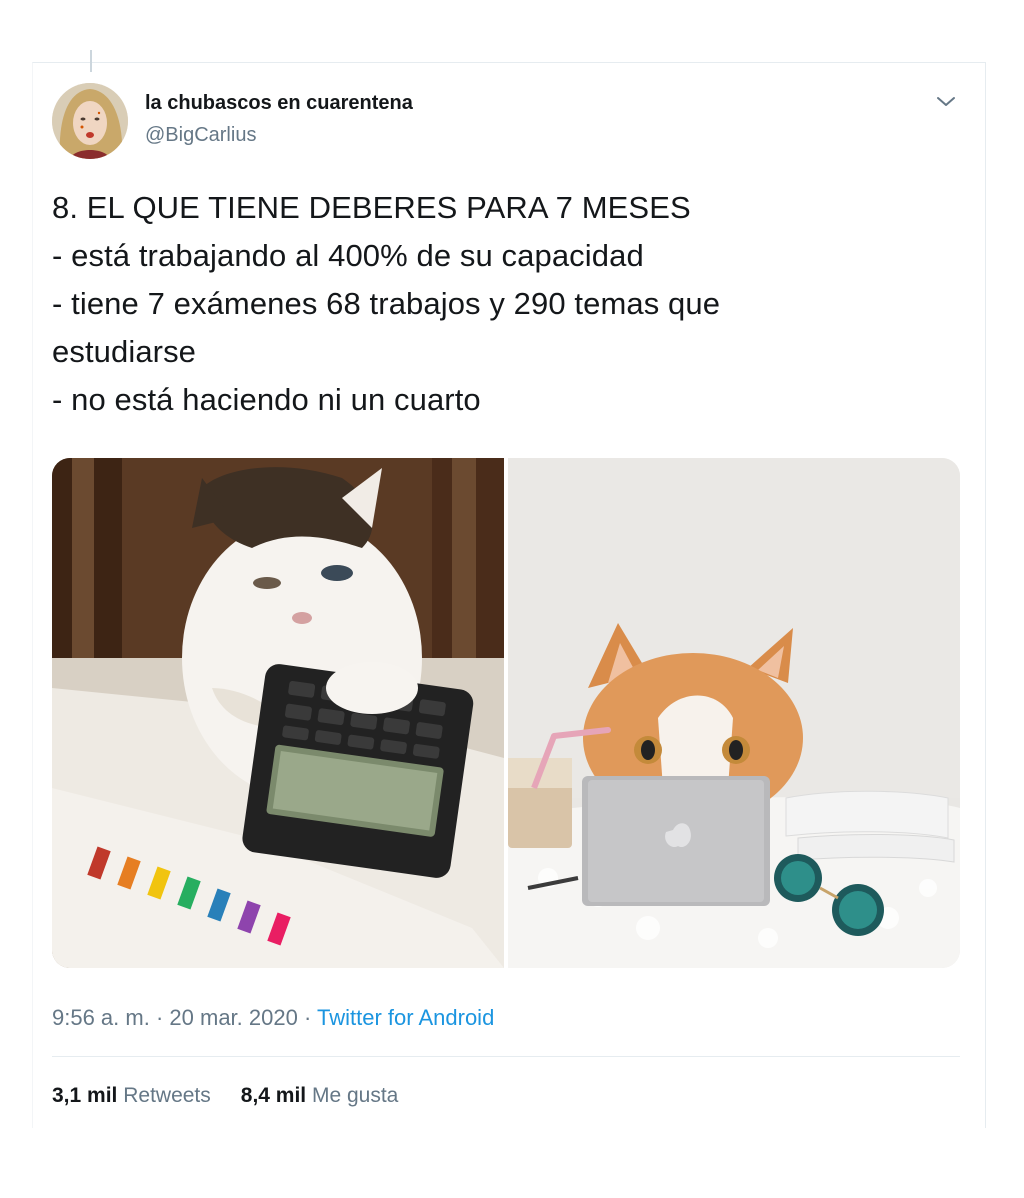  I want to click on retweets-stat: 3,1 mil Retweets, so click(131, 1096).